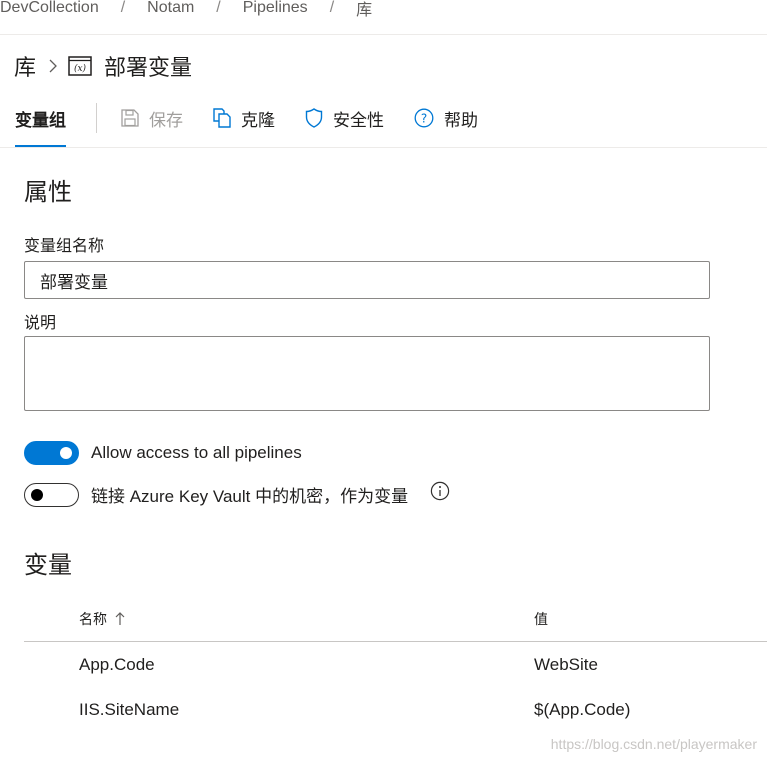 This screenshot has height=762, width=767. What do you see at coordinates (120, 618) in the screenshot?
I see `sort-ascending-icon` at bounding box center [120, 618].